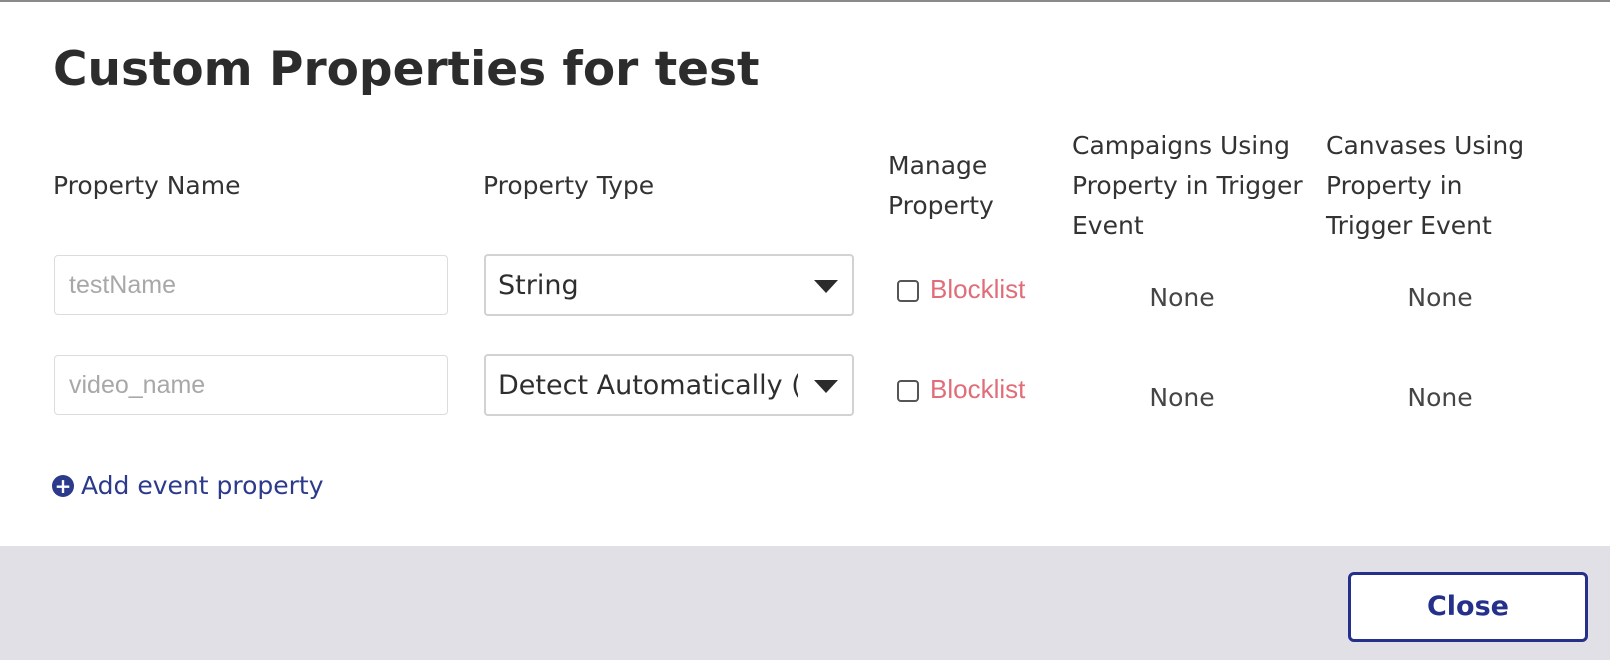  Describe the element at coordinates (569, 185) in the screenshot. I see `column-header-property-type: Property Type` at that location.